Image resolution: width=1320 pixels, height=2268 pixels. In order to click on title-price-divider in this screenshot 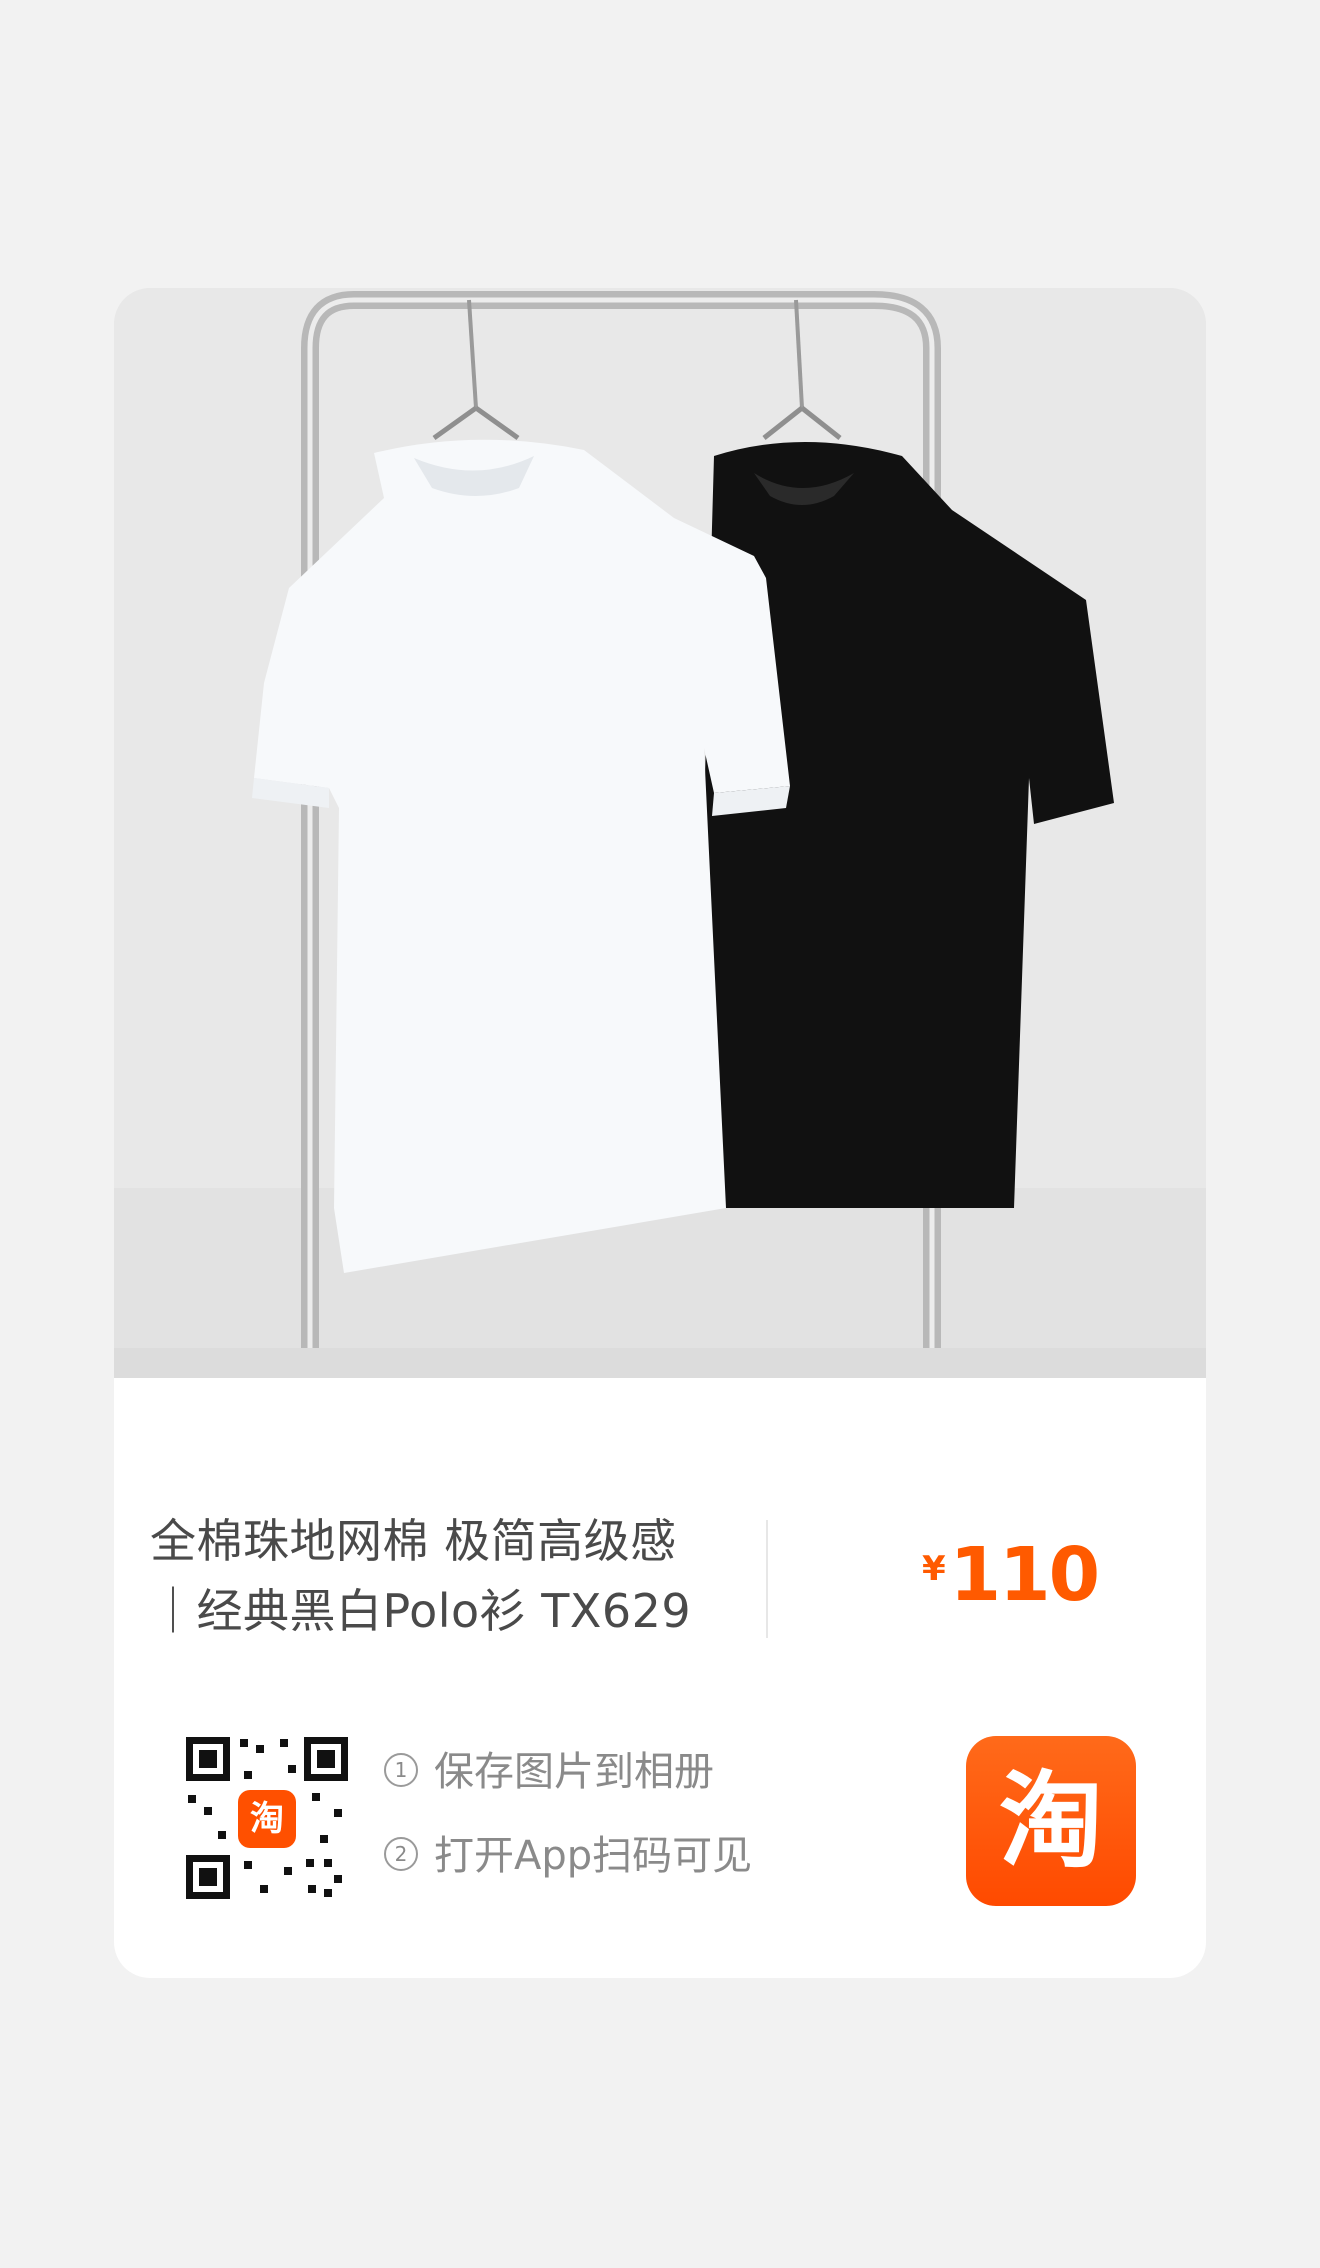, I will do `click(767, 1579)`.